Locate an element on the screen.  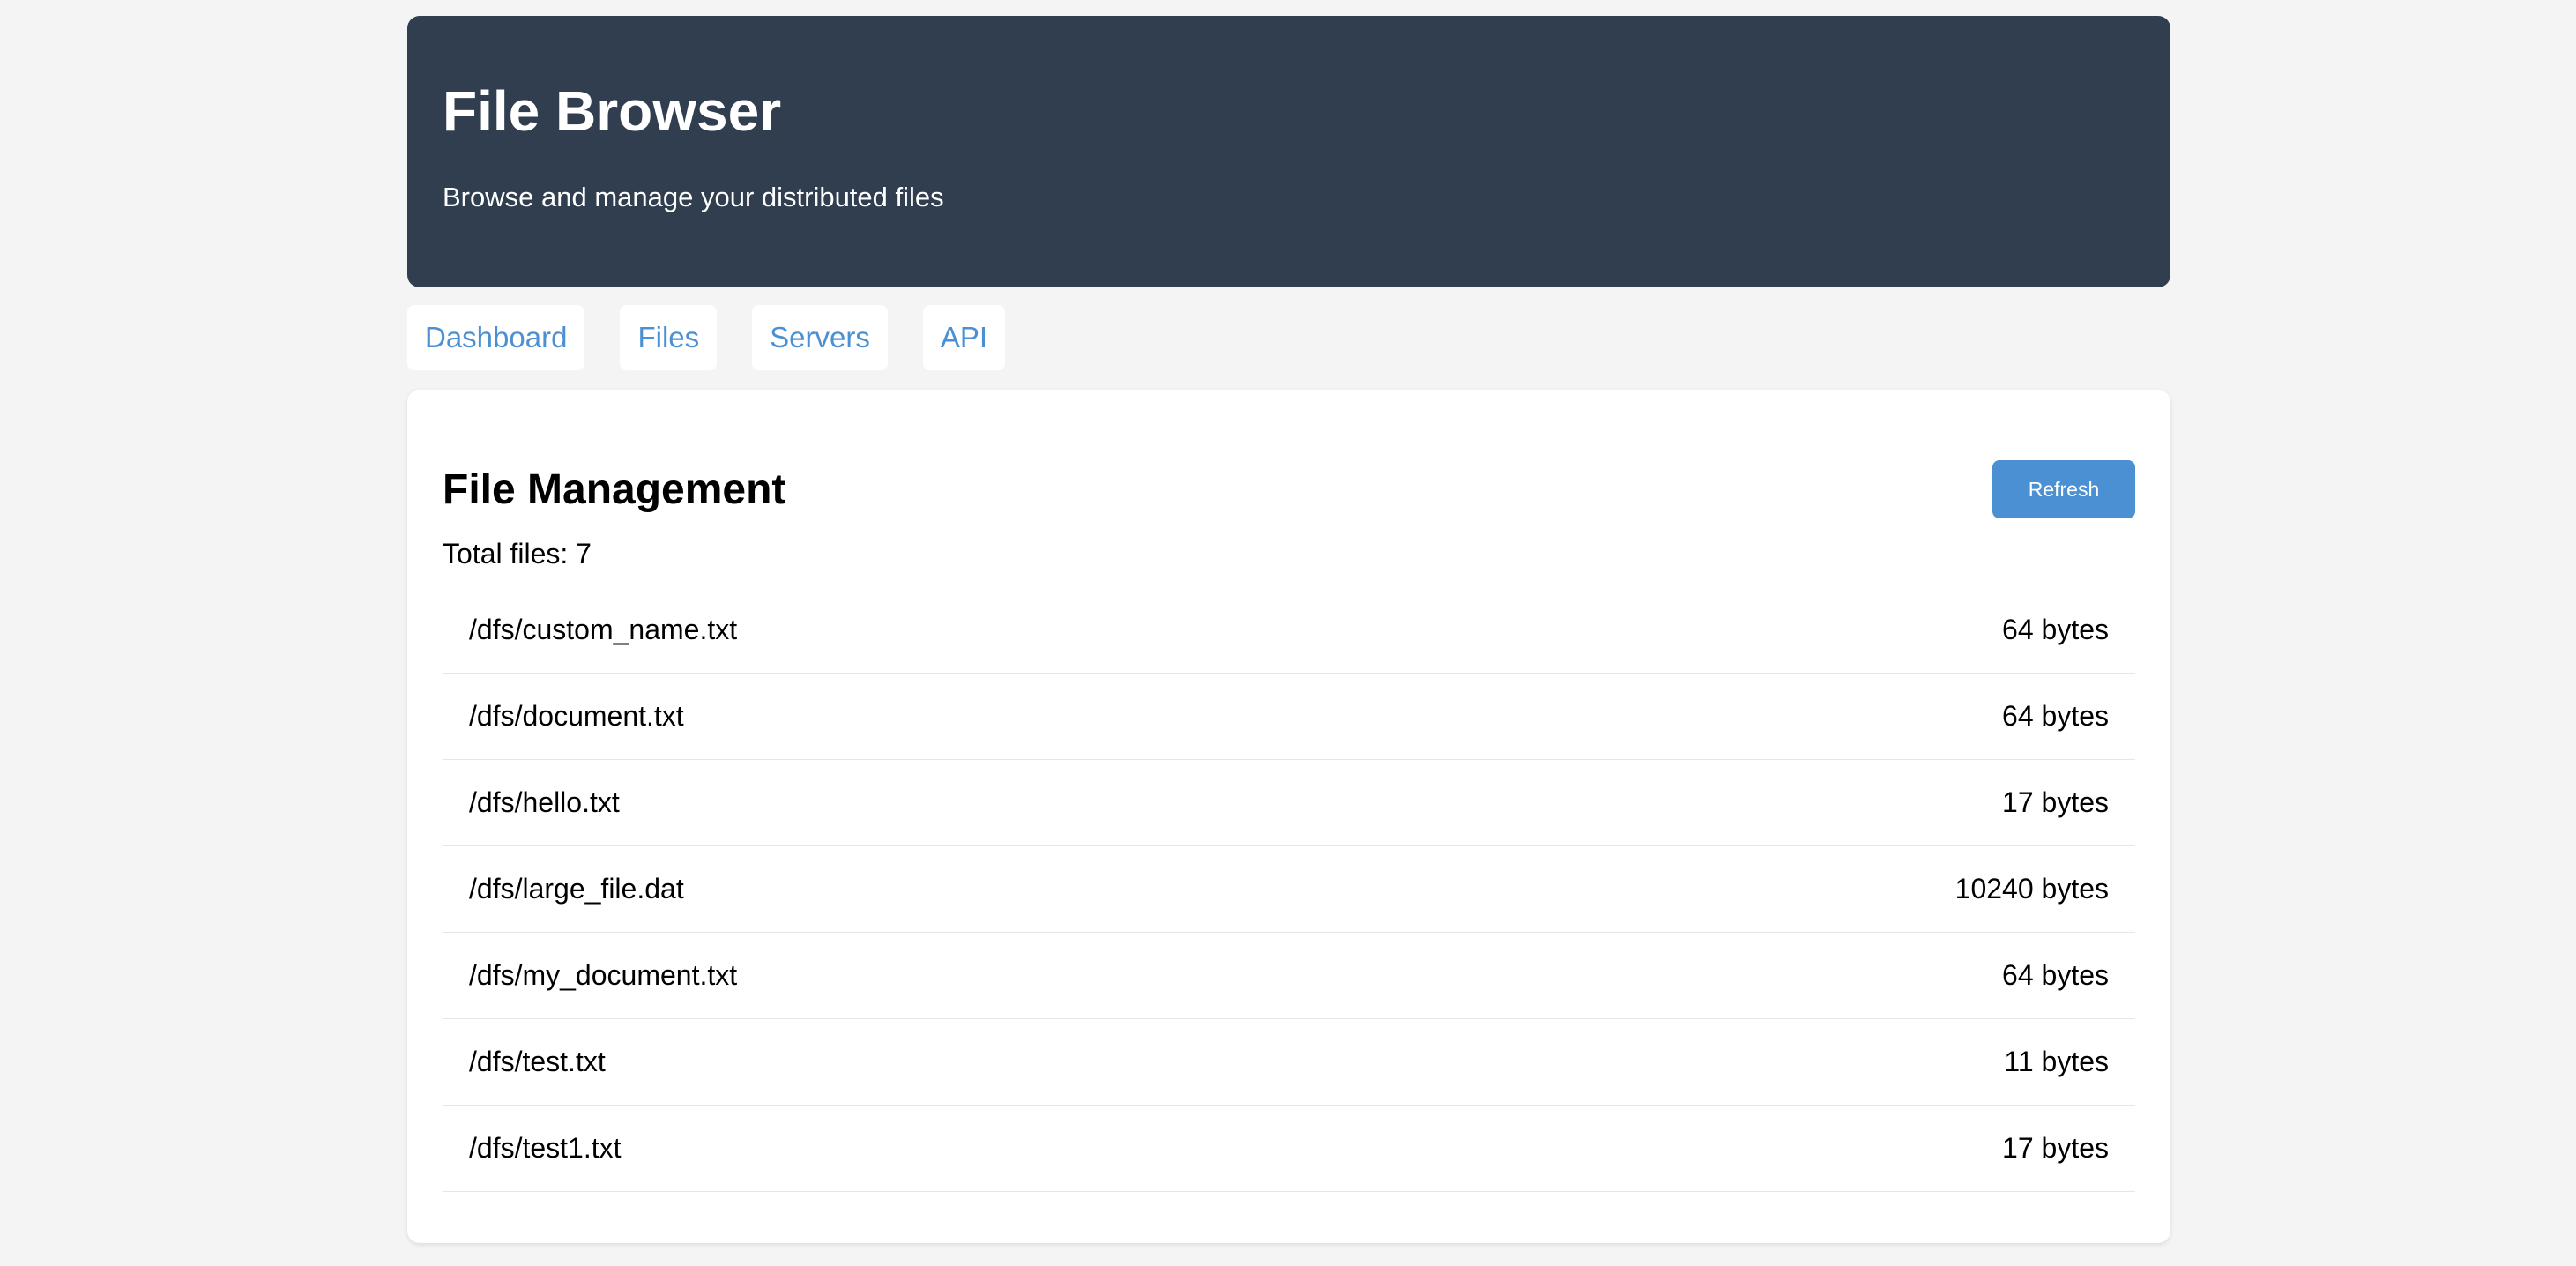
nav-link-servers: Servers is located at coordinates (820, 337).